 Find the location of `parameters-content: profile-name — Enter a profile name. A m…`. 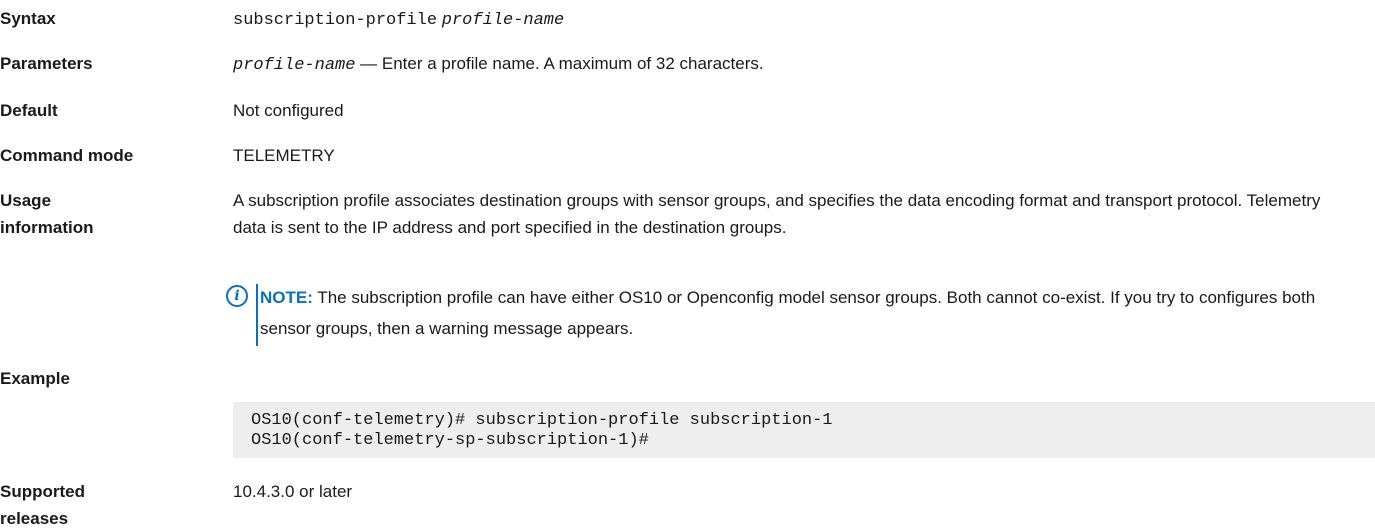

parameters-content: profile-name — Enter a profile name. A m… is located at coordinates (804, 64).